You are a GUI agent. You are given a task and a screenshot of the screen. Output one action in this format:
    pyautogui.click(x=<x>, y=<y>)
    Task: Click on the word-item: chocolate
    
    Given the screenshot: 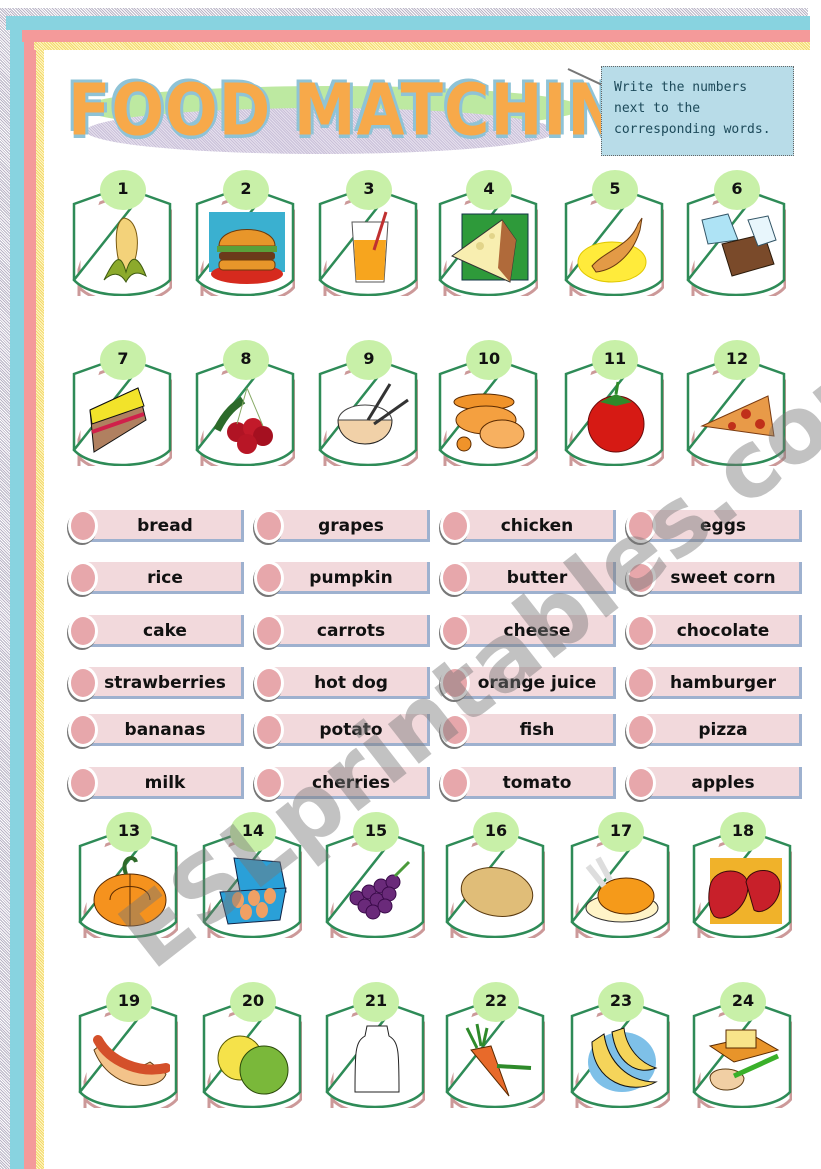 What is the action you would take?
    pyautogui.click(x=717, y=632)
    